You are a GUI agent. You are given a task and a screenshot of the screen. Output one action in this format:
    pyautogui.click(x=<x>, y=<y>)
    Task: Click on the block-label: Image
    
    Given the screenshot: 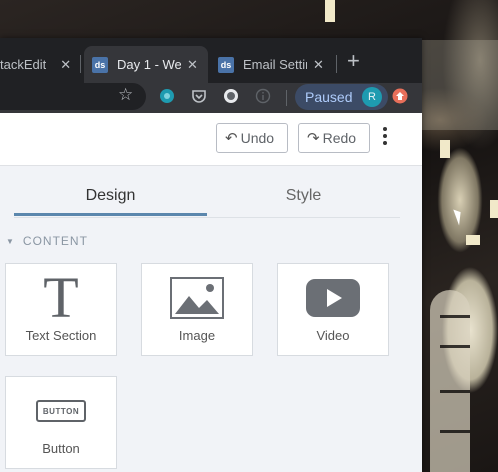 What is the action you would take?
    pyautogui.click(x=197, y=335)
    